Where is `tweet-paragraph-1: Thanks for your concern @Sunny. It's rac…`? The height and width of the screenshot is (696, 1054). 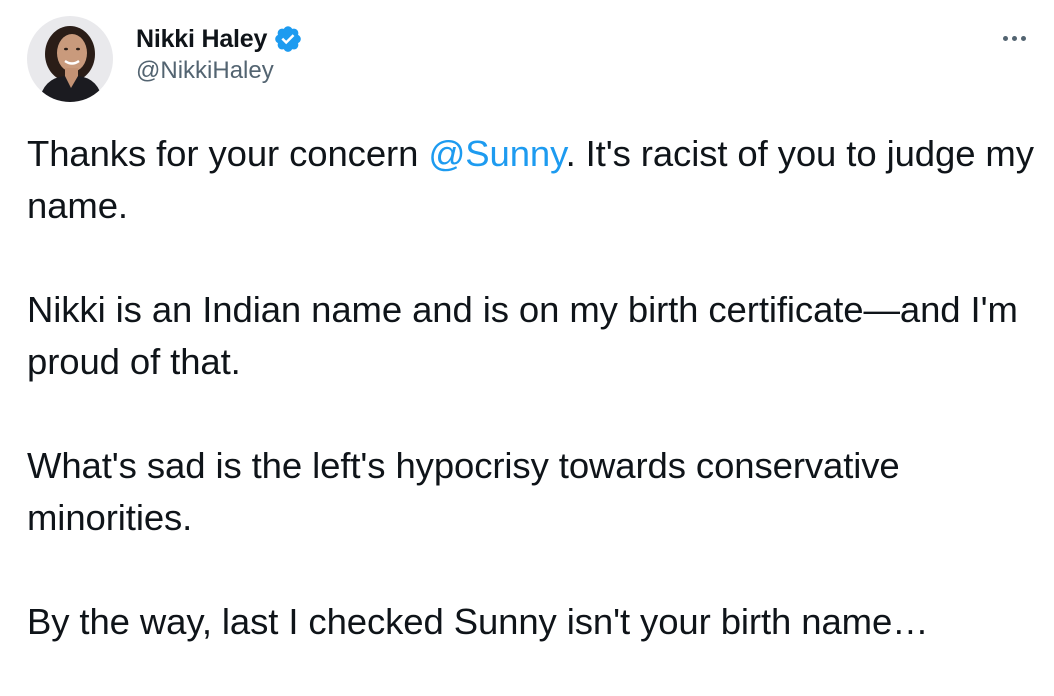
tweet-paragraph-1: Thanks for your concern @Sunny. It's rac… is located at coordinates (534, 180).